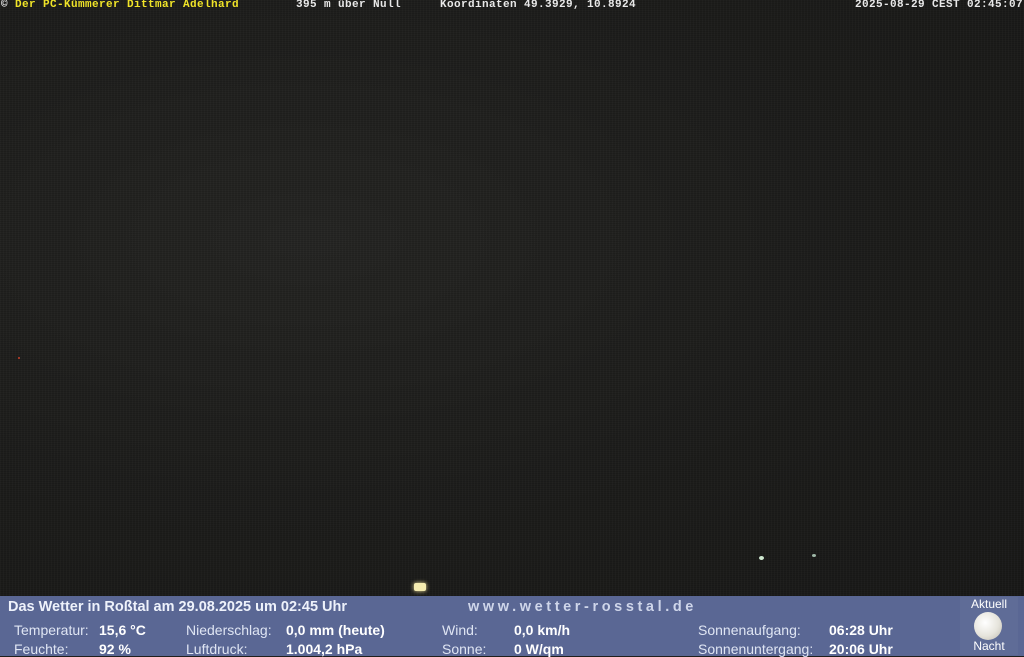  What do you see at coordinates (861, 630) in the screenshot?
I see `sunrise-value: 06:28 Uhr` at bounding box center [861, 630].